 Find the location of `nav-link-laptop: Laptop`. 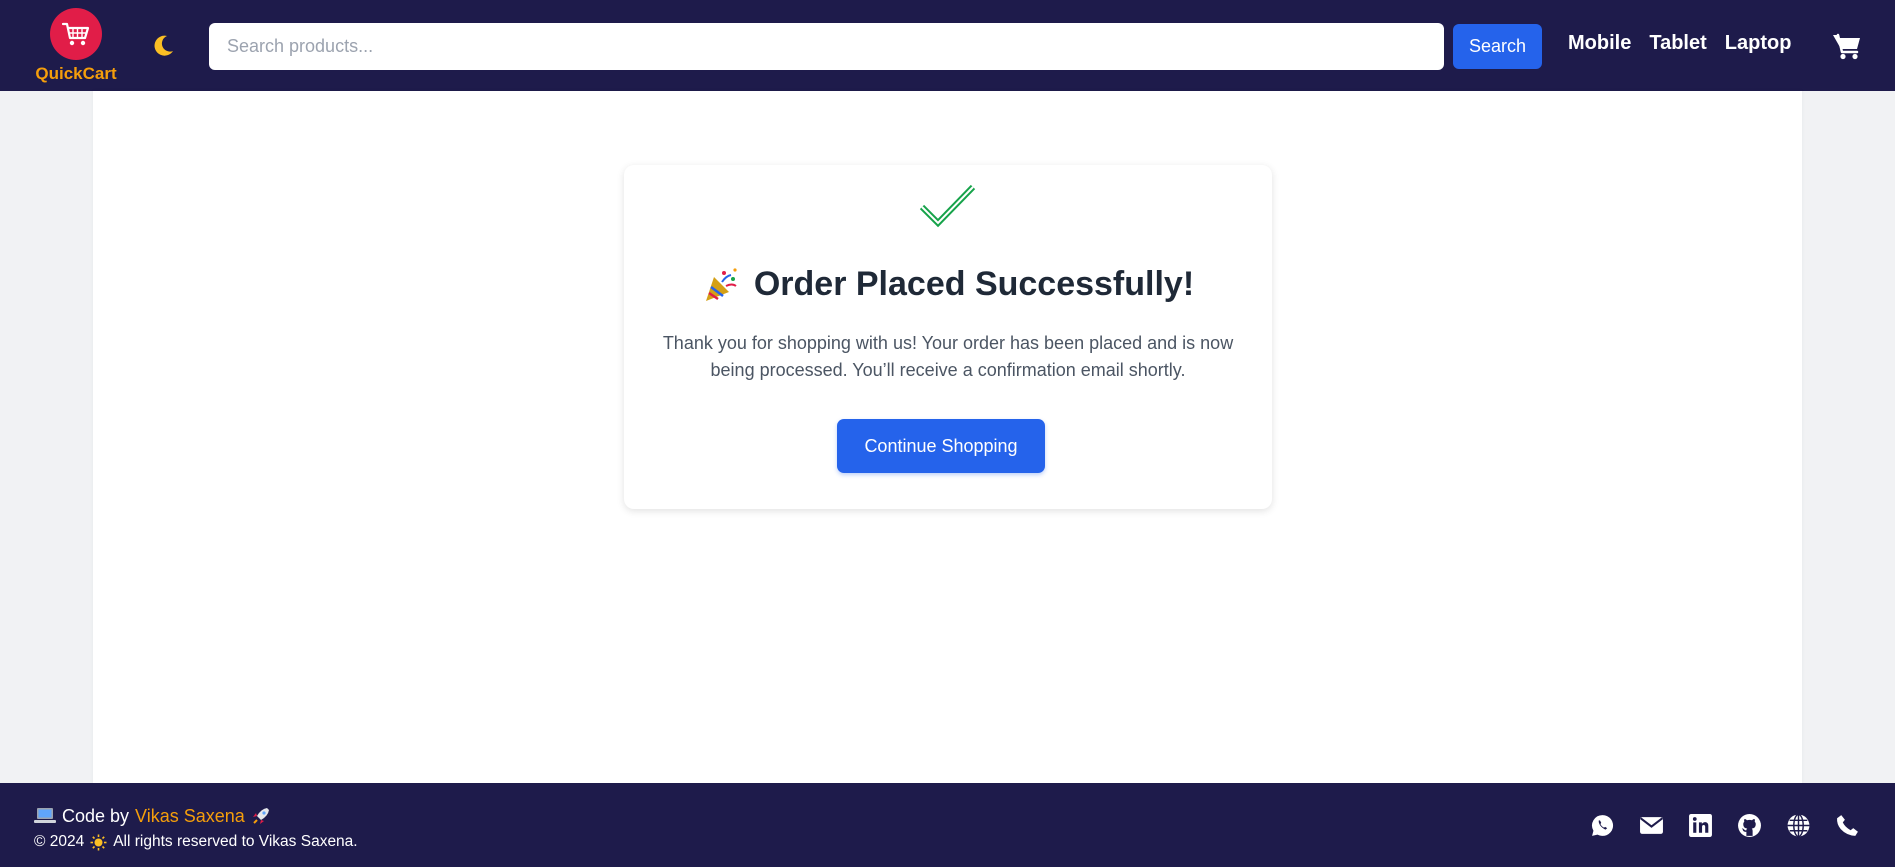

nav-link-laptop: Laptop is located at coordinates (1758, 46).